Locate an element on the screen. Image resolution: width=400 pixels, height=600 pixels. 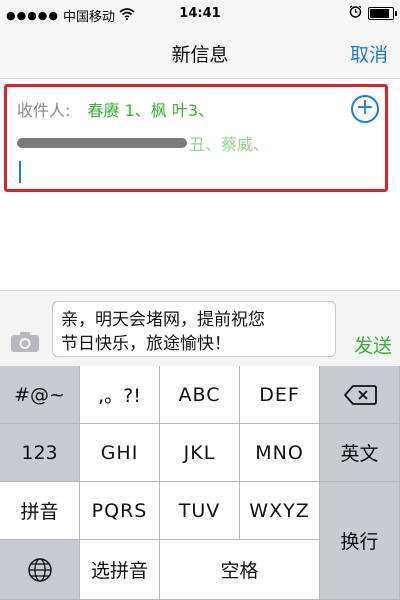
text-cursor is located at coordinates (20, 172).